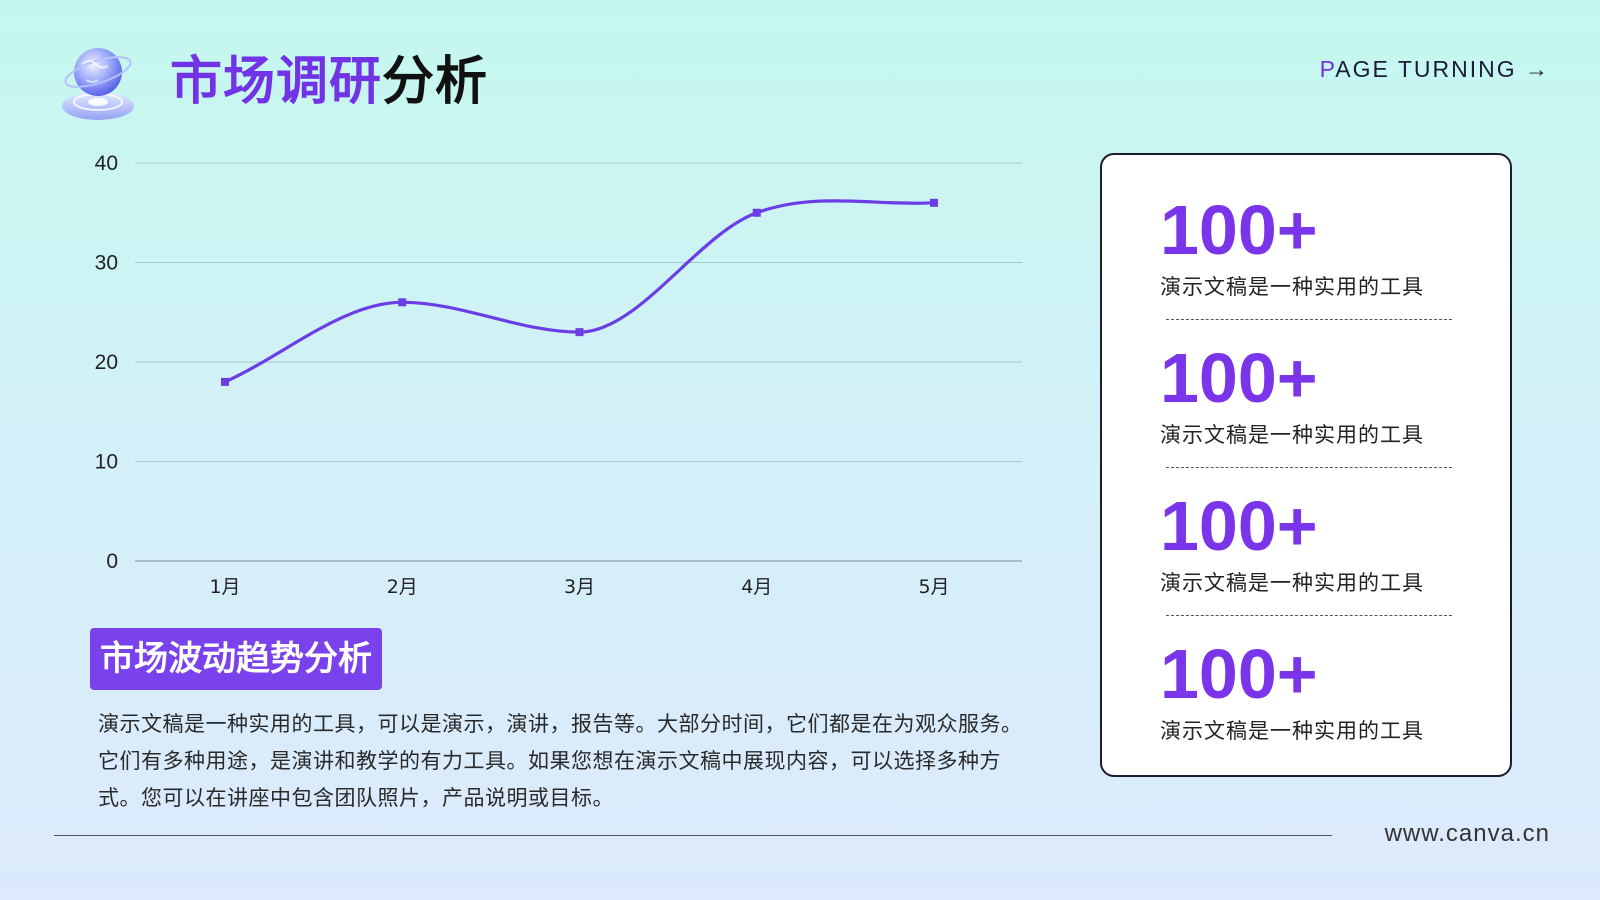  Describe the element at coordinates (693, 835) in the screenshot. I see `footer-divider` at that location.